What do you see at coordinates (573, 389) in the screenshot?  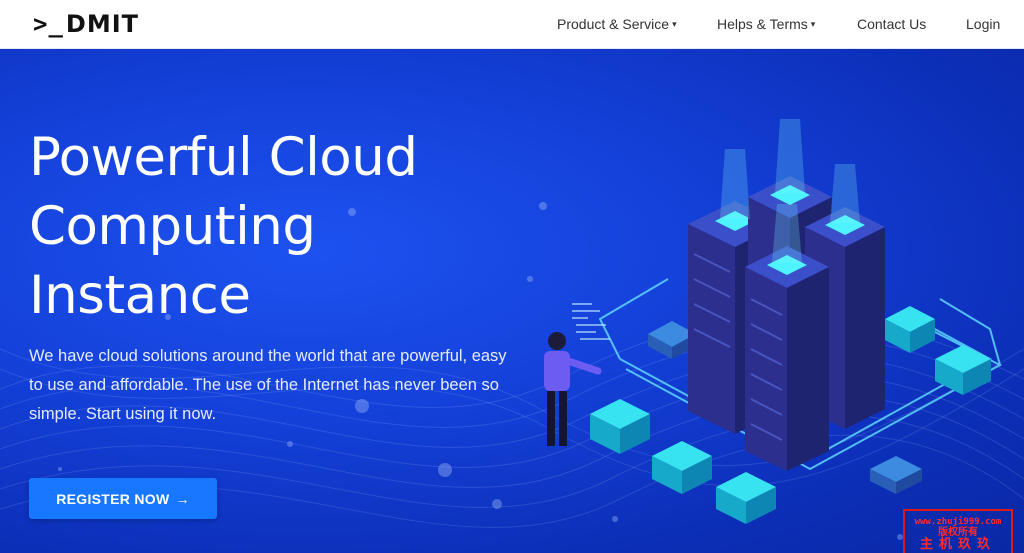 I see `person-figure` at bounding box center [573, 389].